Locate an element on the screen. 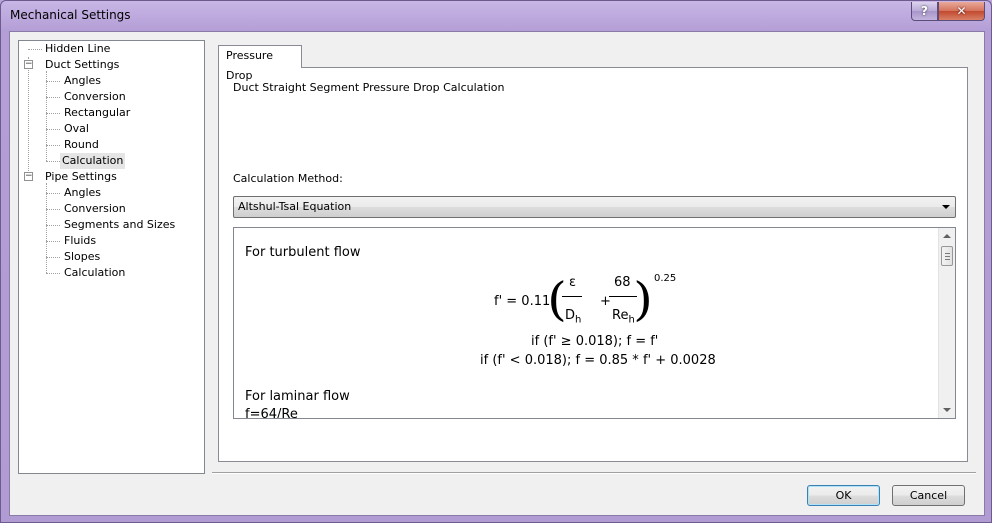  tree-item-pipe-segments-sizes: Segments and Sizes is located at coordinates (119, 225).